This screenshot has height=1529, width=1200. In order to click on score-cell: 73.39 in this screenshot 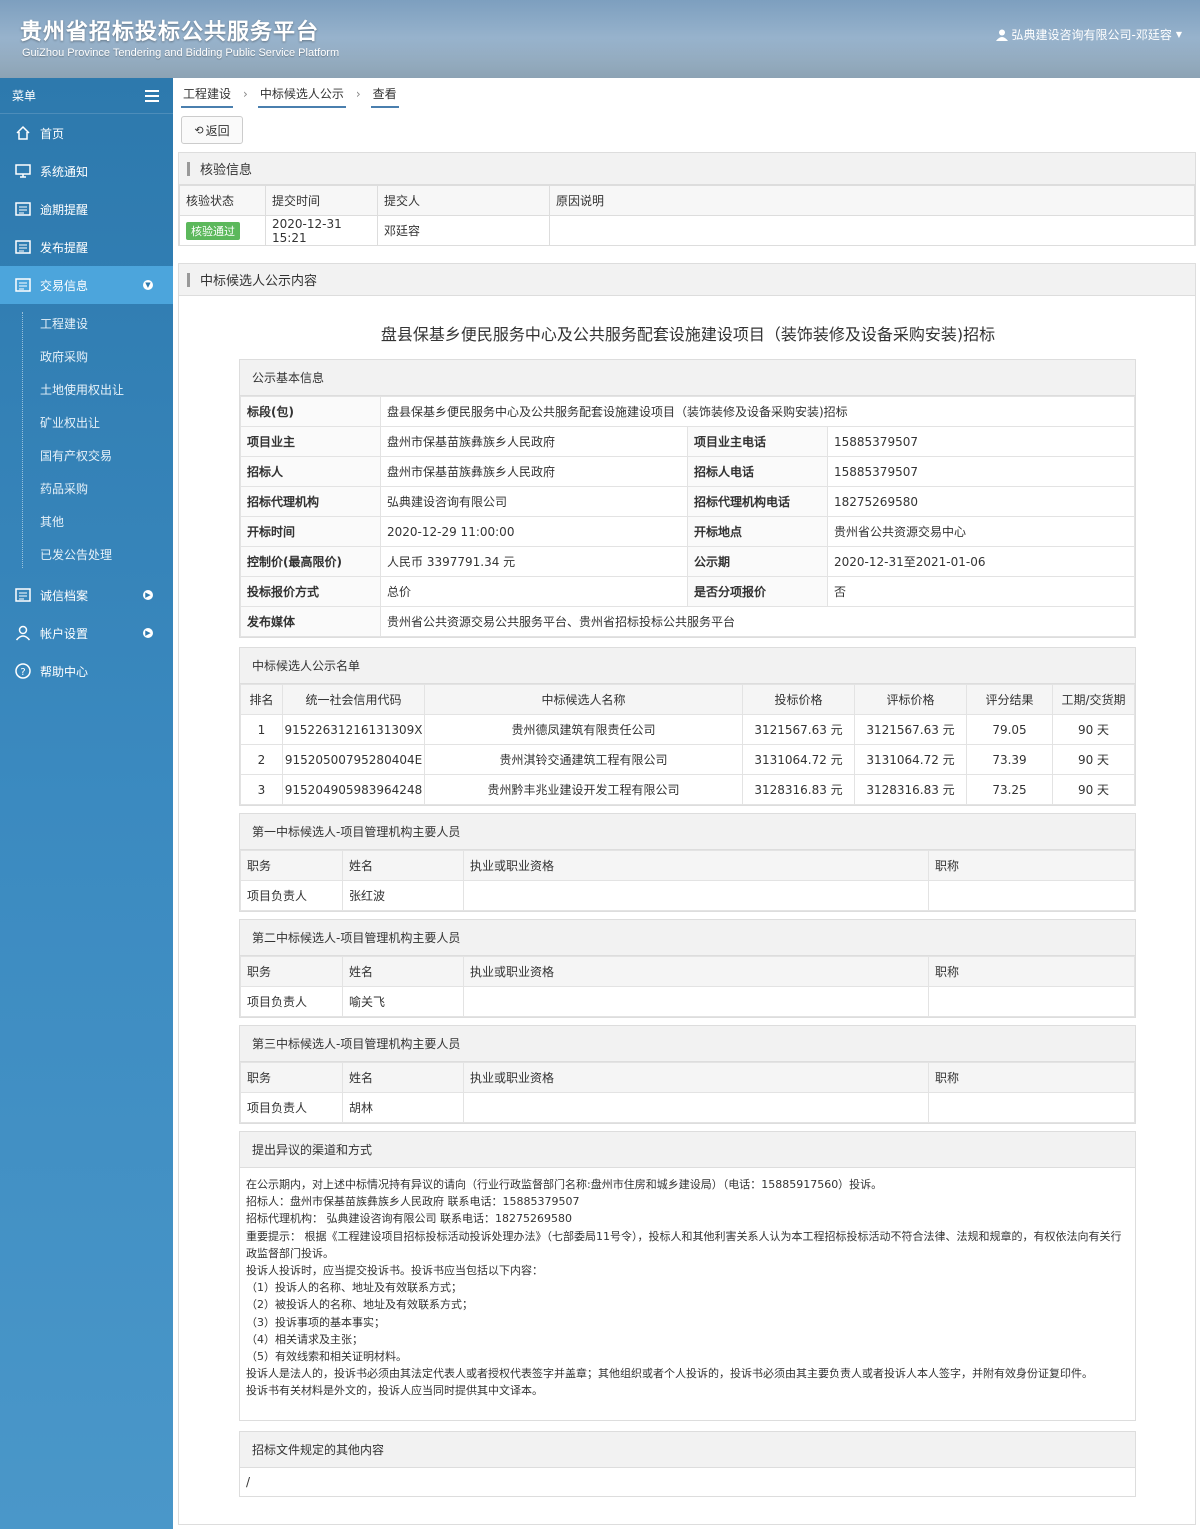, I will do `click(1009, 759)`.